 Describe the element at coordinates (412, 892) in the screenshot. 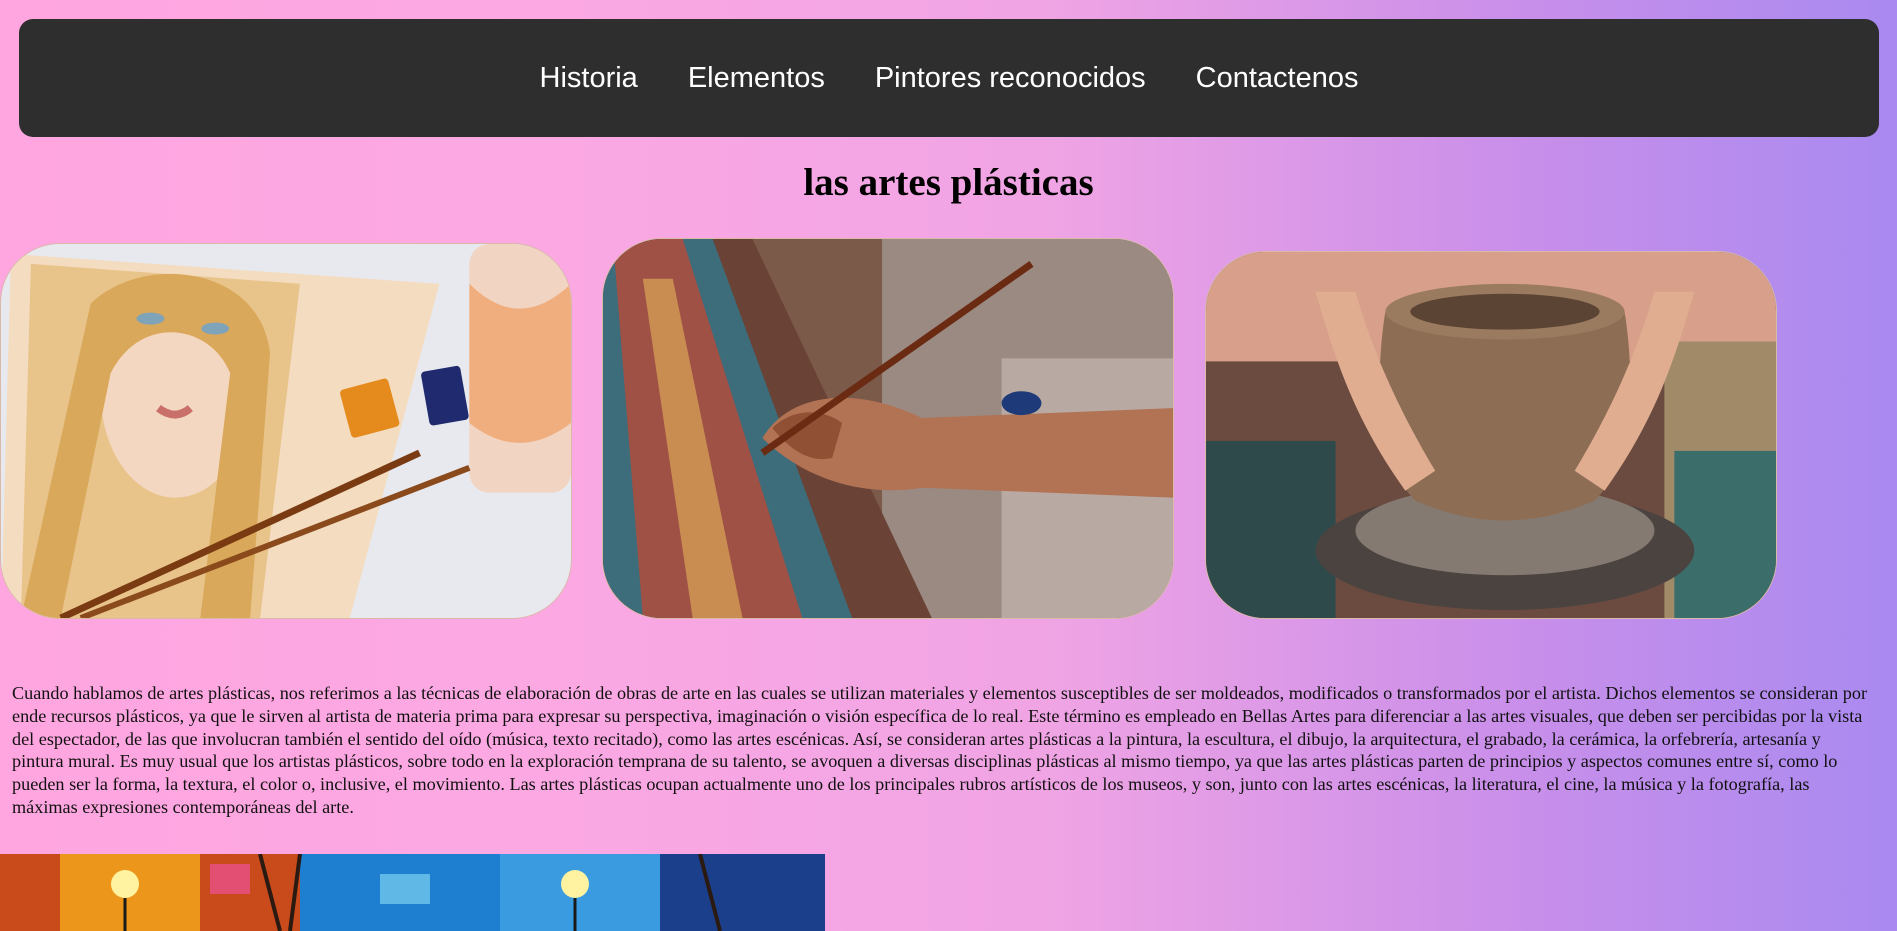

I see `night-street-painting-image` at that location.